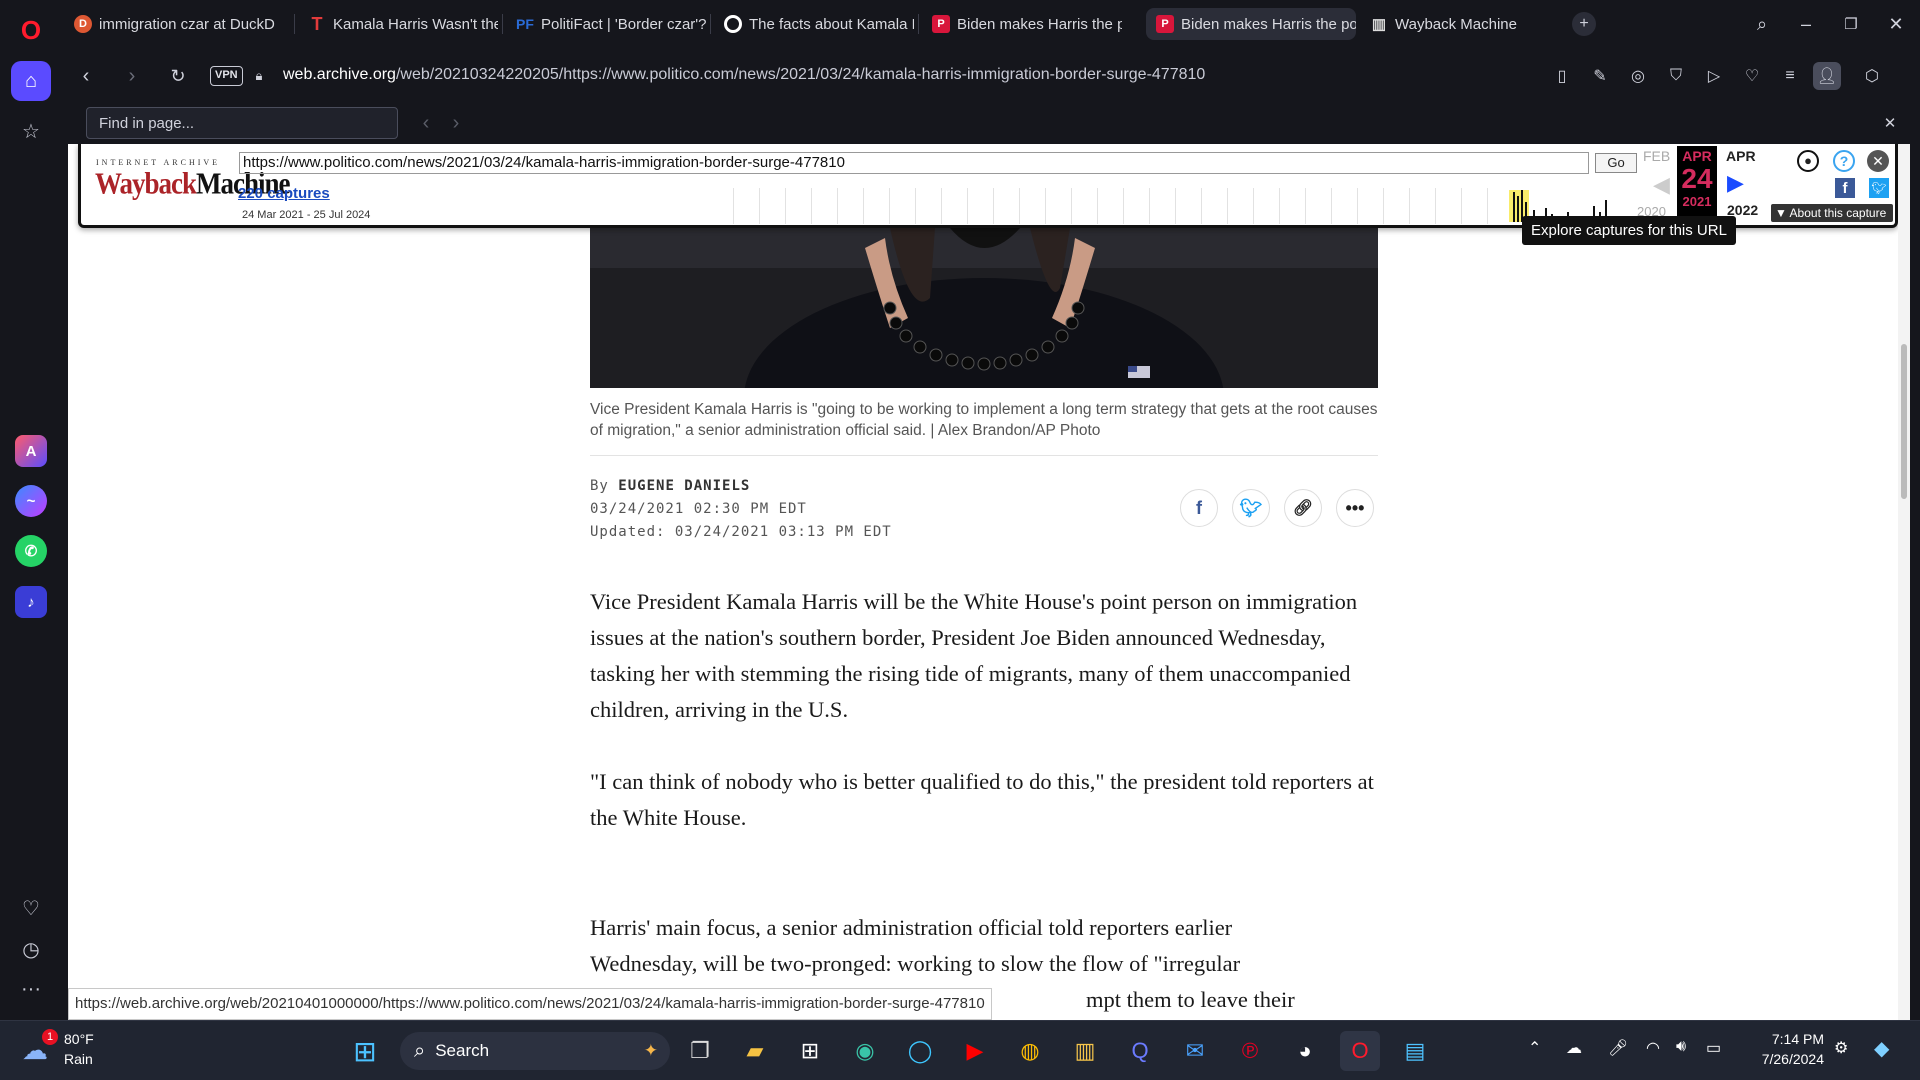 Image resolution: width=1920 pixels, height=1080 pixels. What do you see at coordinates (31, 81) in the screenshot?
I see `home-icon: ⌂` at bounding box center [31, 81].